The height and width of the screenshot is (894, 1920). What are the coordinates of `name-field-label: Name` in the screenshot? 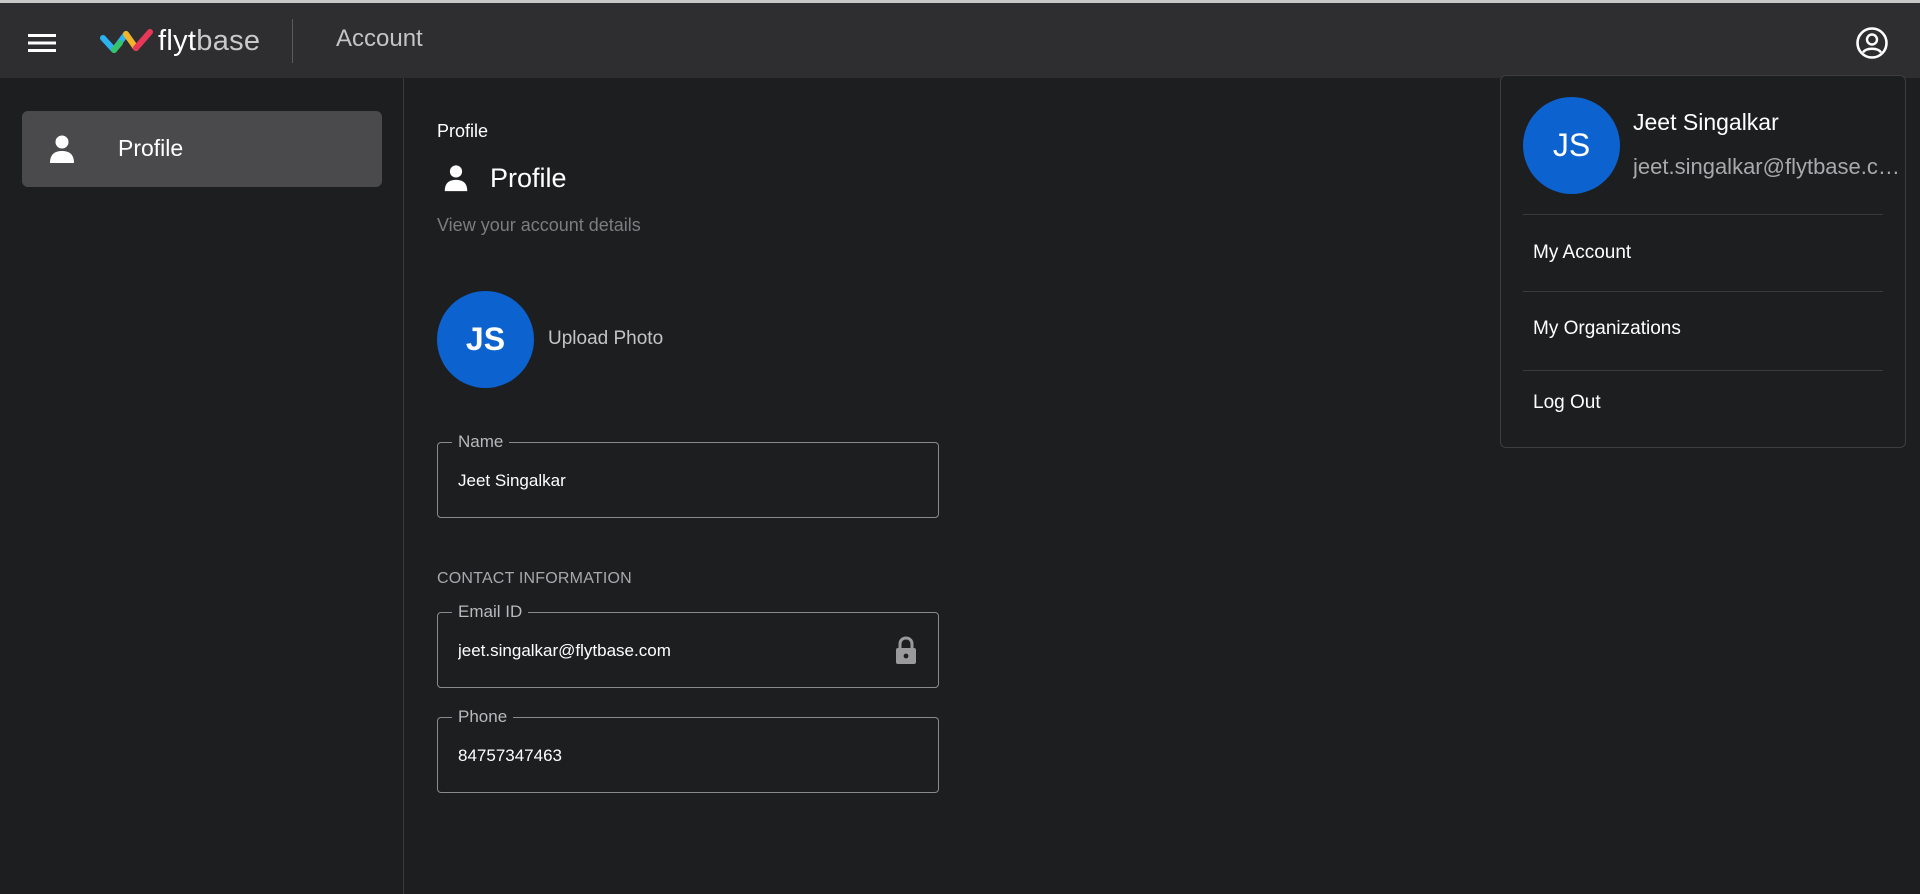 It's located at (481, 442).